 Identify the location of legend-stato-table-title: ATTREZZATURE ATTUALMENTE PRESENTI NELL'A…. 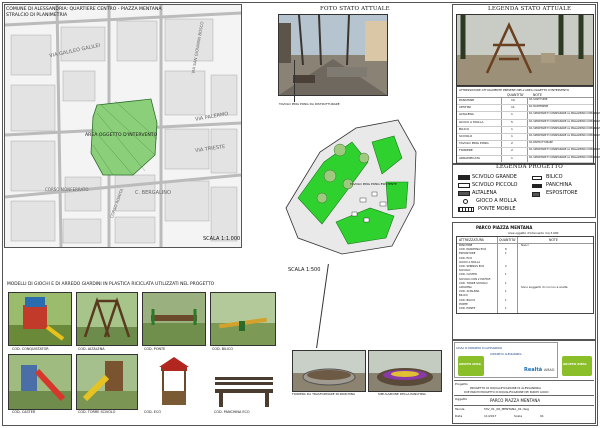
(514, 90).